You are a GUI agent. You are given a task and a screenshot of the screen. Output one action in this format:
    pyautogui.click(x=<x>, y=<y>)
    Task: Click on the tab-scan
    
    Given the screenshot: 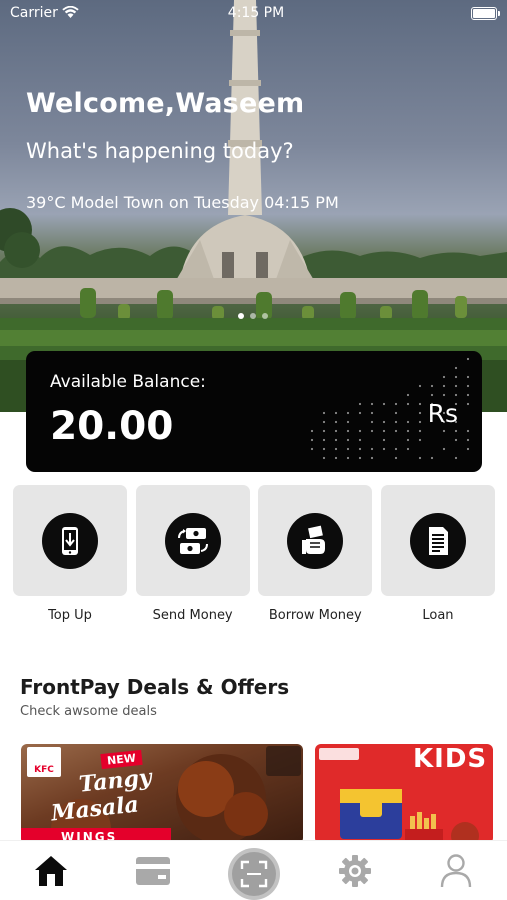 What is the action you would take?
    pyautogui.click(x=254, y=874)
    